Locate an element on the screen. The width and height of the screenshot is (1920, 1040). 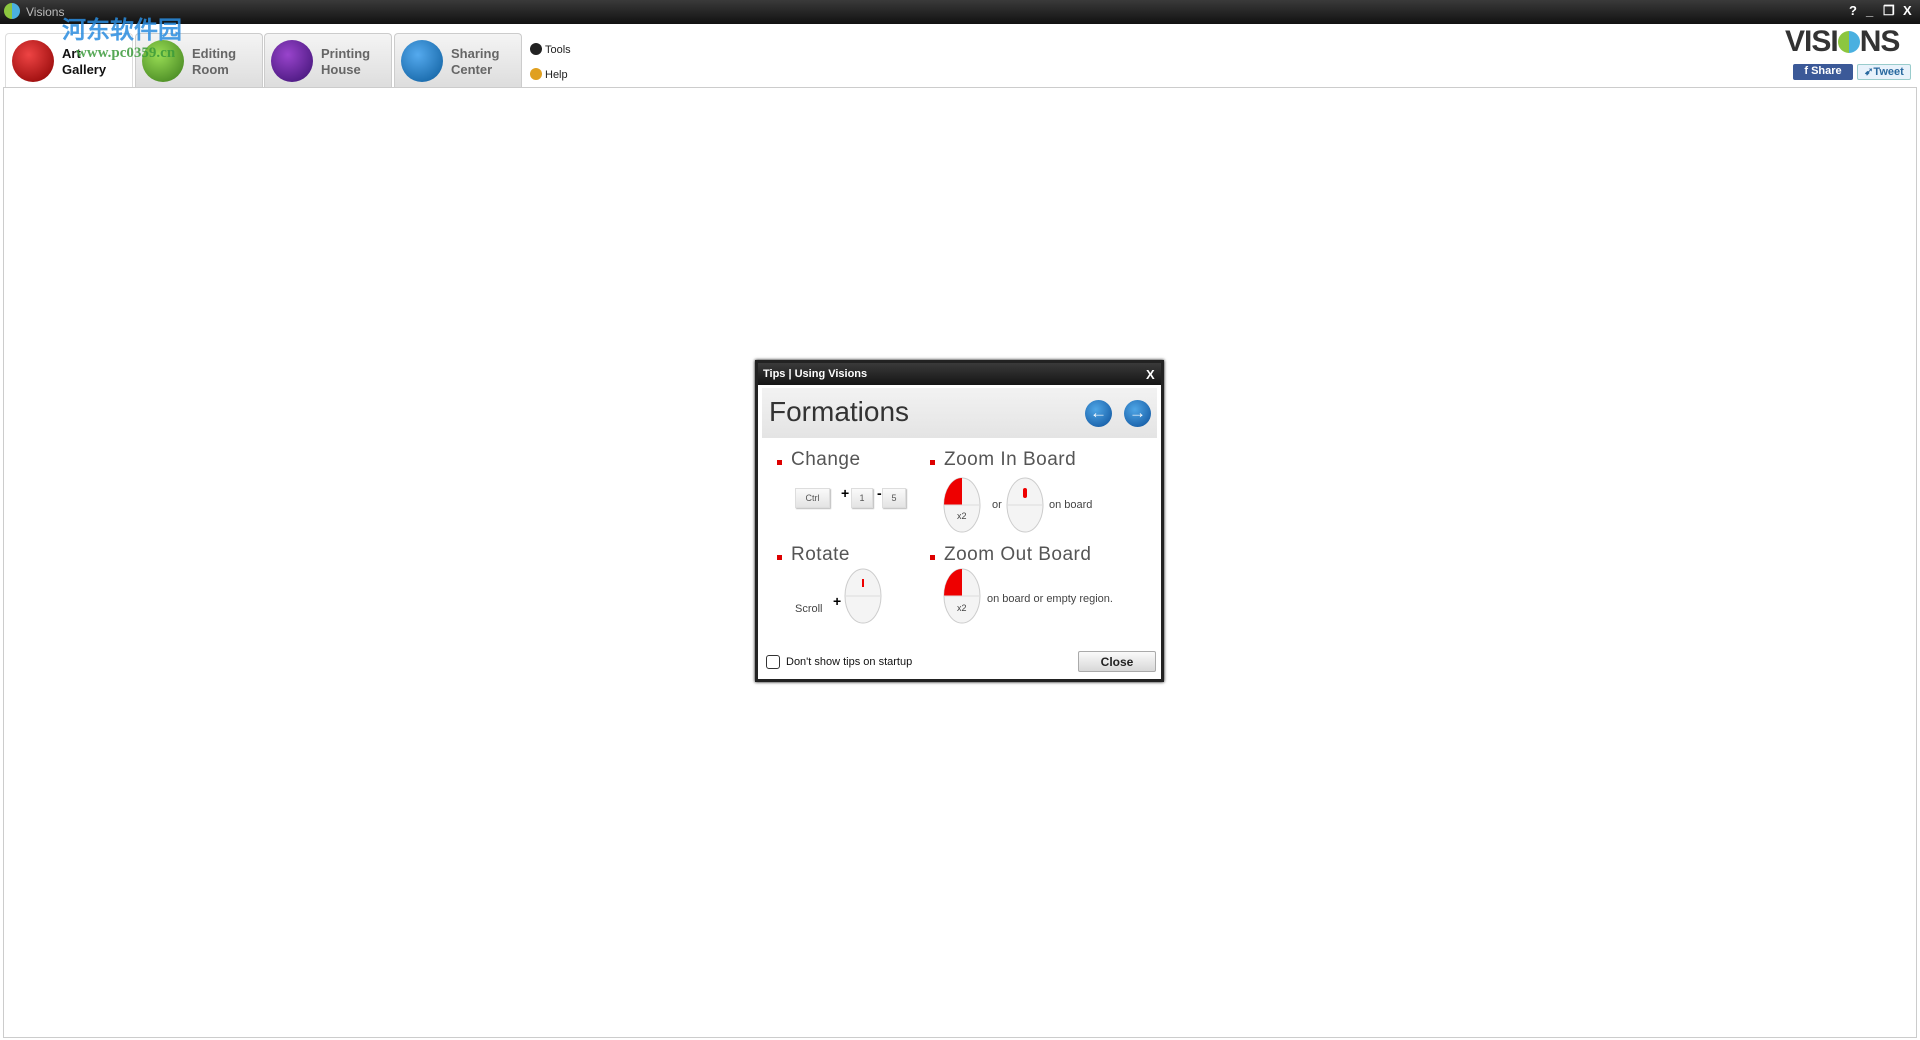
dialog-header: Formations ← → is located at coordinates (959, 413).